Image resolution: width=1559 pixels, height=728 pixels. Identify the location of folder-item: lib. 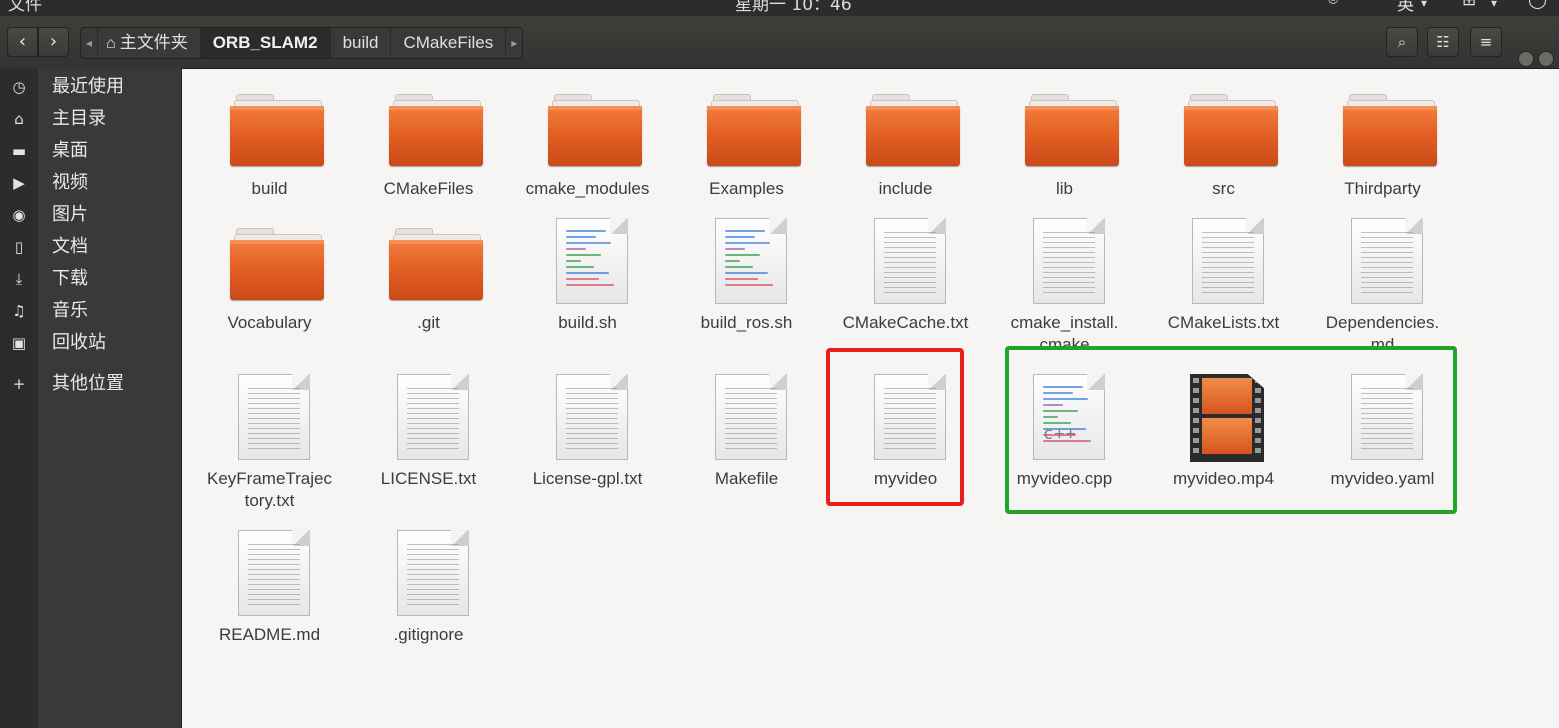
(1064, 143).